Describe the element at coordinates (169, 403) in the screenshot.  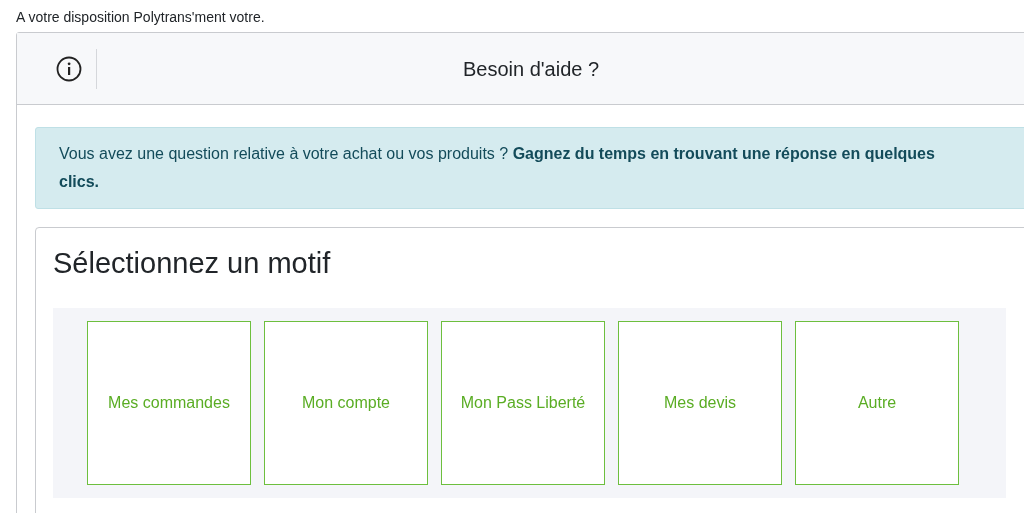
I see `motif-option: Mes commandes` at that location.